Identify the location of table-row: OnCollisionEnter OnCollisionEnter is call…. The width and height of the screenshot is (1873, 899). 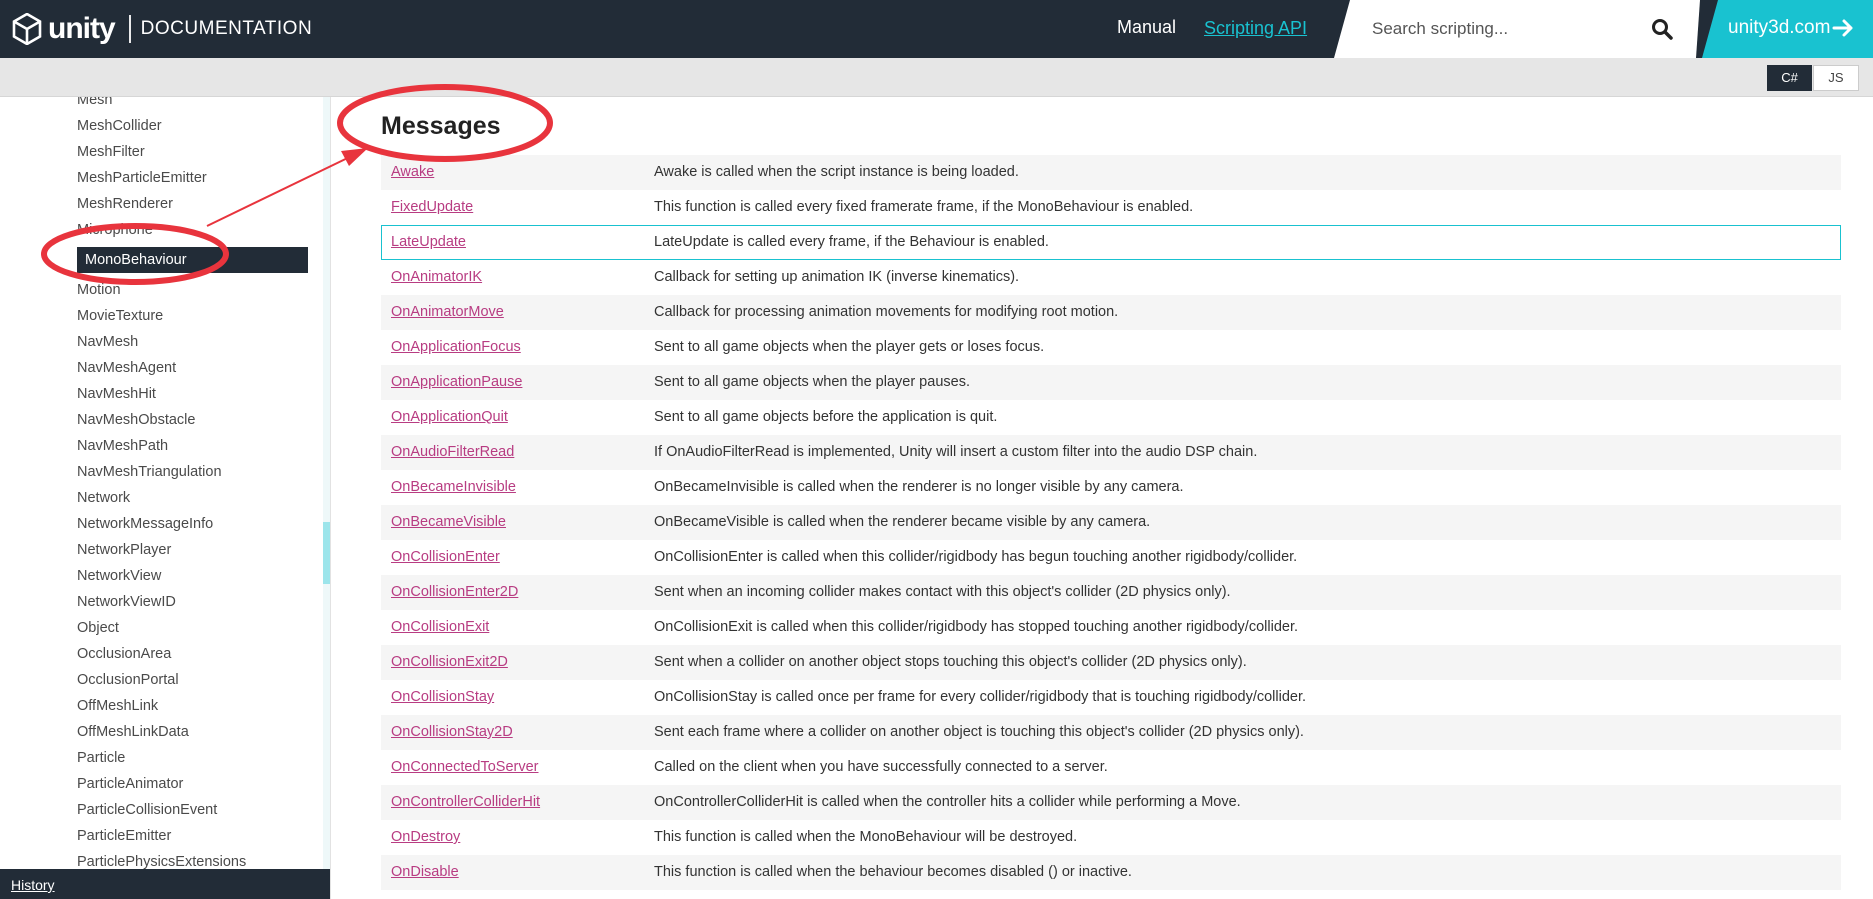
(1111, 557).